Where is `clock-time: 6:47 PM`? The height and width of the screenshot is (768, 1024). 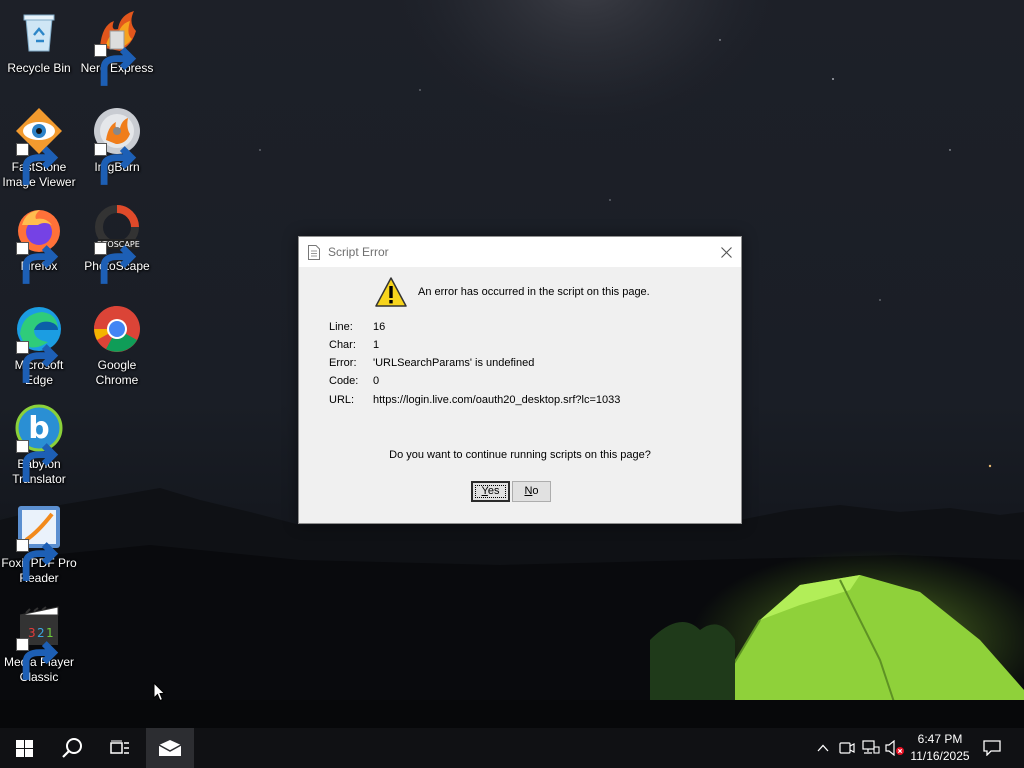 clock-time: 6:47 PM is located at coordinates (940, 739).